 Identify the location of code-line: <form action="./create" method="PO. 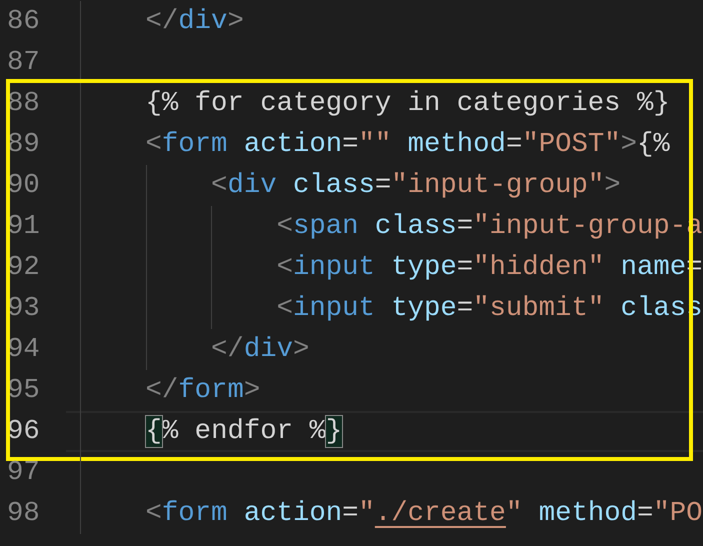
(423, 514).